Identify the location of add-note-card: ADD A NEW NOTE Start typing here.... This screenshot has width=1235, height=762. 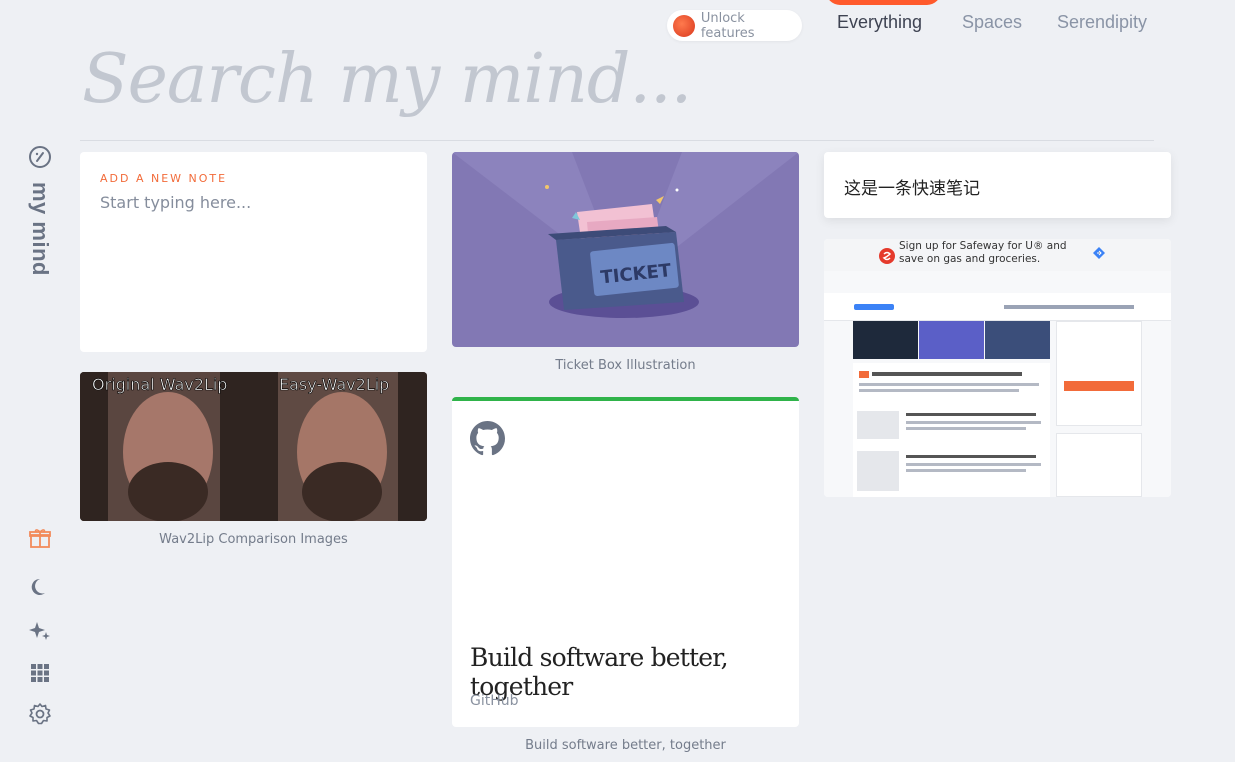
(253, 252).